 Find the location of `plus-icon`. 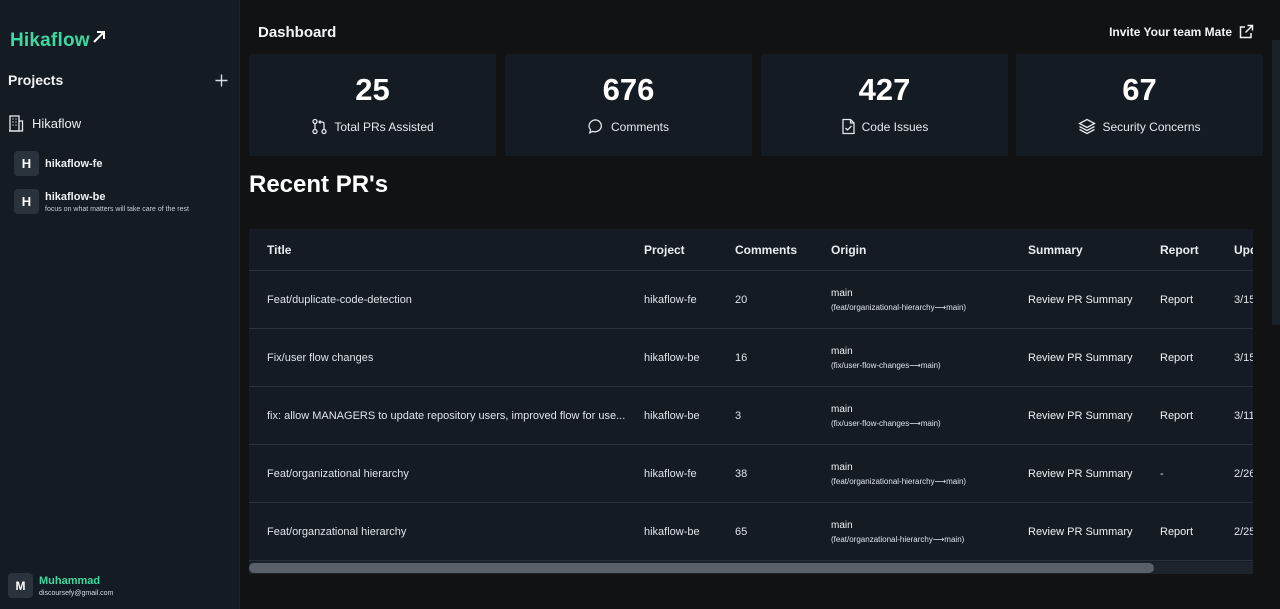

plus-icon is located at coordinates (221, 80).